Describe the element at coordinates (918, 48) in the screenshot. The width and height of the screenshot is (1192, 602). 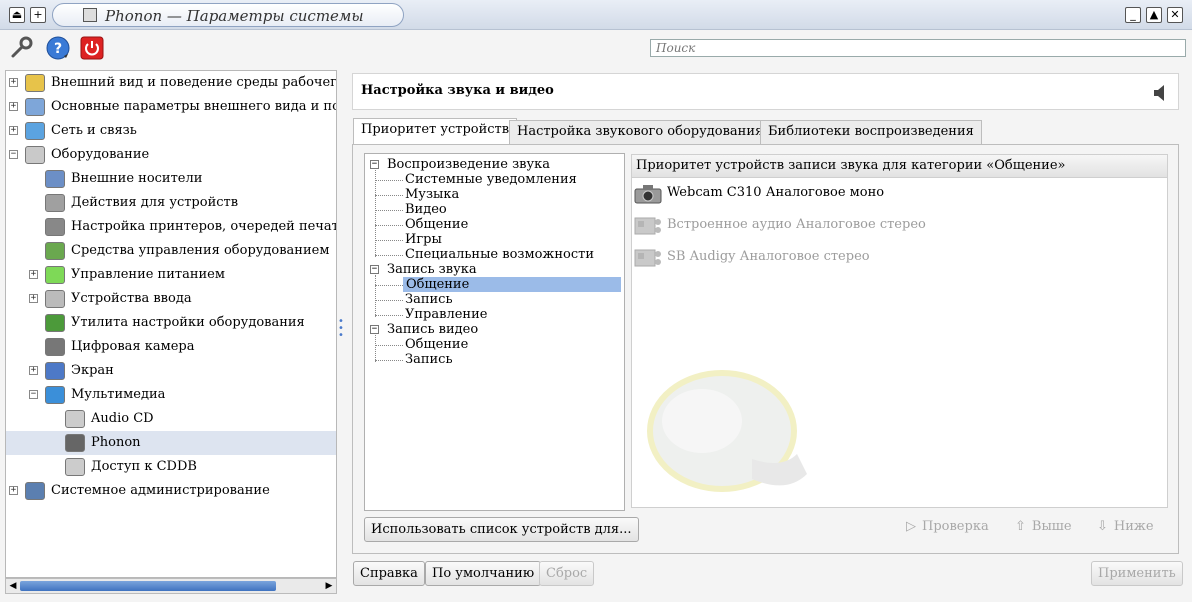
I see `search-input: Поиск` at that location.